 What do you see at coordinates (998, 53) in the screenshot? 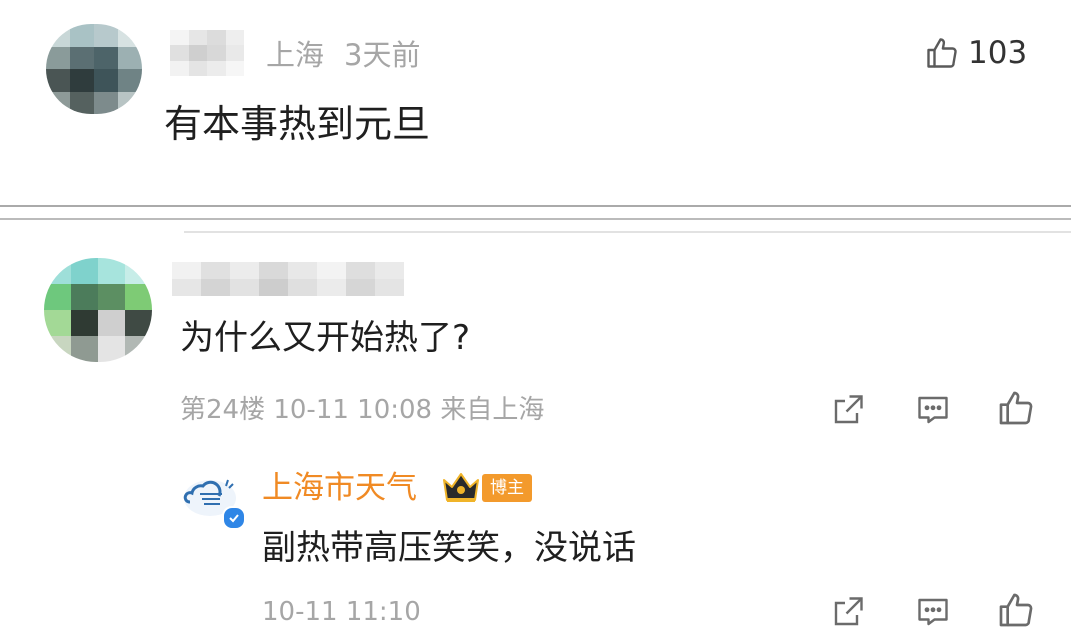
I see `like-count: 103` at bounding box center [998, 53].